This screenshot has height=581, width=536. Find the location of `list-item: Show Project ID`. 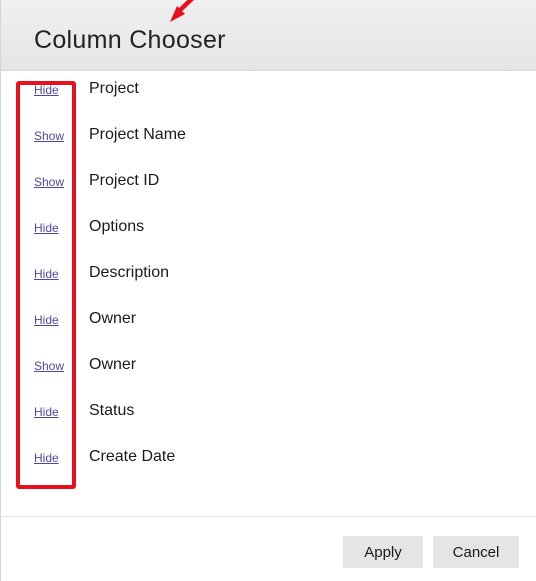

list-item: Show Project ID is located at coordinates (268, 183).